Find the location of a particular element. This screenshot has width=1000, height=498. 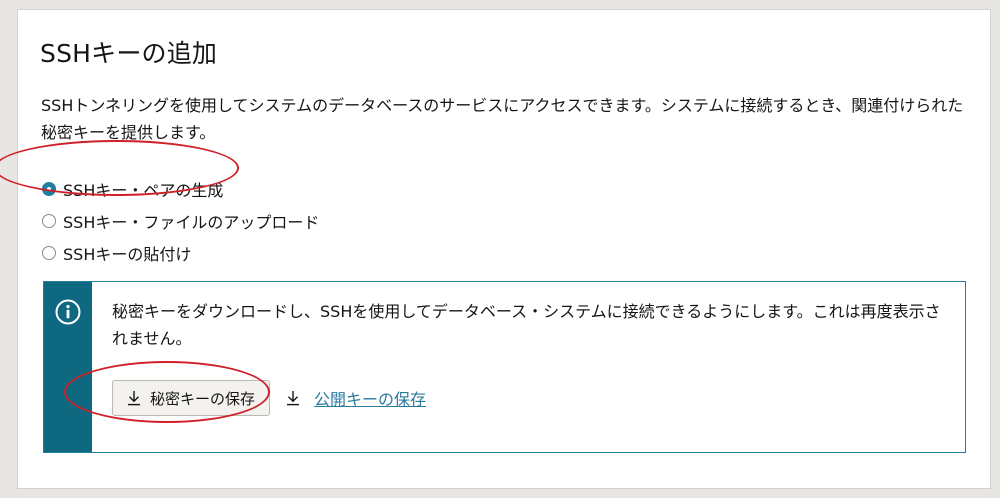

ssh-key-option-group: SSHキー・ペアの生成 SSHキー・ファイルのアップロード SSHキーの貼付け is located at coordinates (180, 221).